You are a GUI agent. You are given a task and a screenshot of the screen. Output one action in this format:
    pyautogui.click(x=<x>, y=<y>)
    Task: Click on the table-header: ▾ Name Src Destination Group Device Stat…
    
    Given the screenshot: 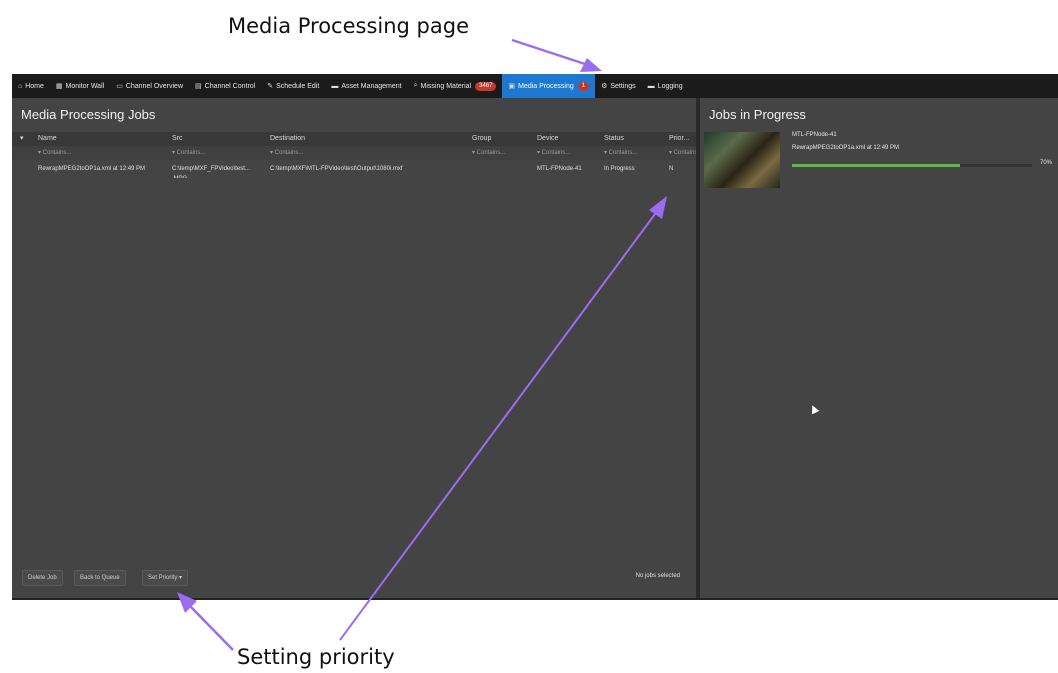 What is the action you would take?
    pyautogui.click(x=354, y=139)
    